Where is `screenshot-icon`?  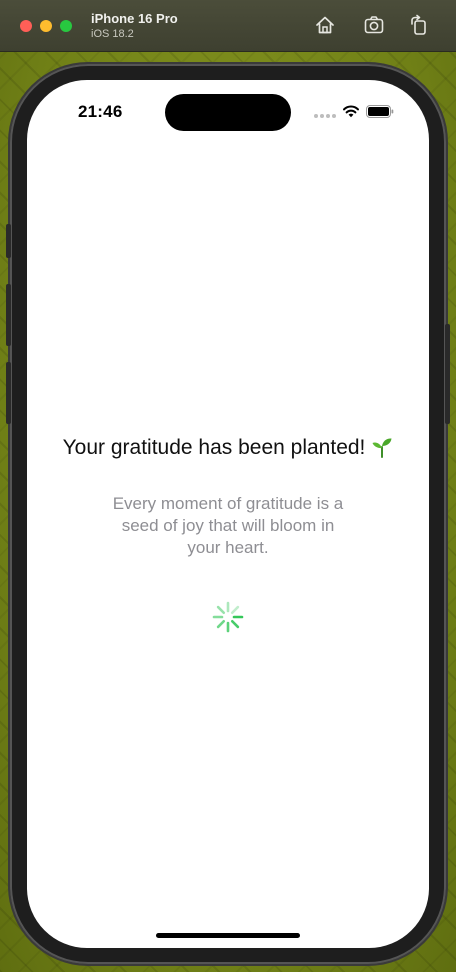
screenshot-icon is located at coordinates (374, 25).